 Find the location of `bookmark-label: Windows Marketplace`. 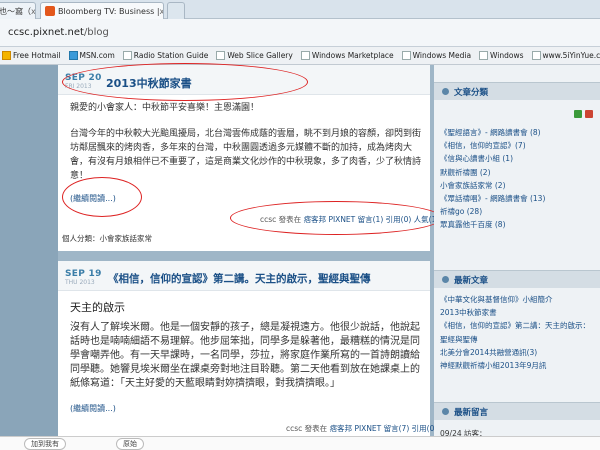

bookmark-label: Windows Marketplace is located at coordinates (352, 55).